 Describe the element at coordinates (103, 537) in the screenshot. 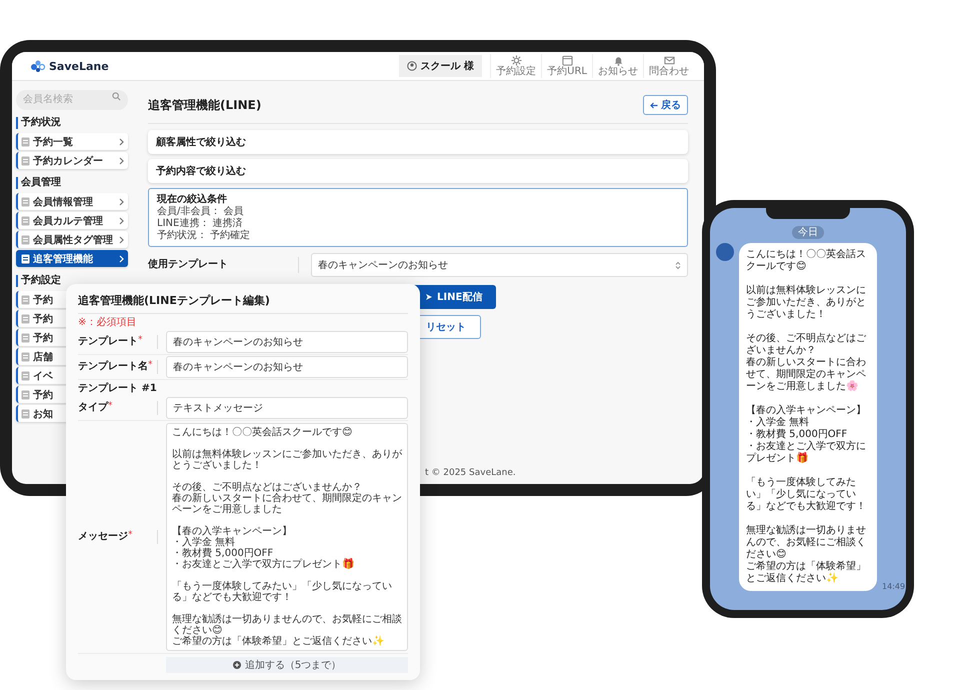

I see `field-label: メッセージ` at that location.